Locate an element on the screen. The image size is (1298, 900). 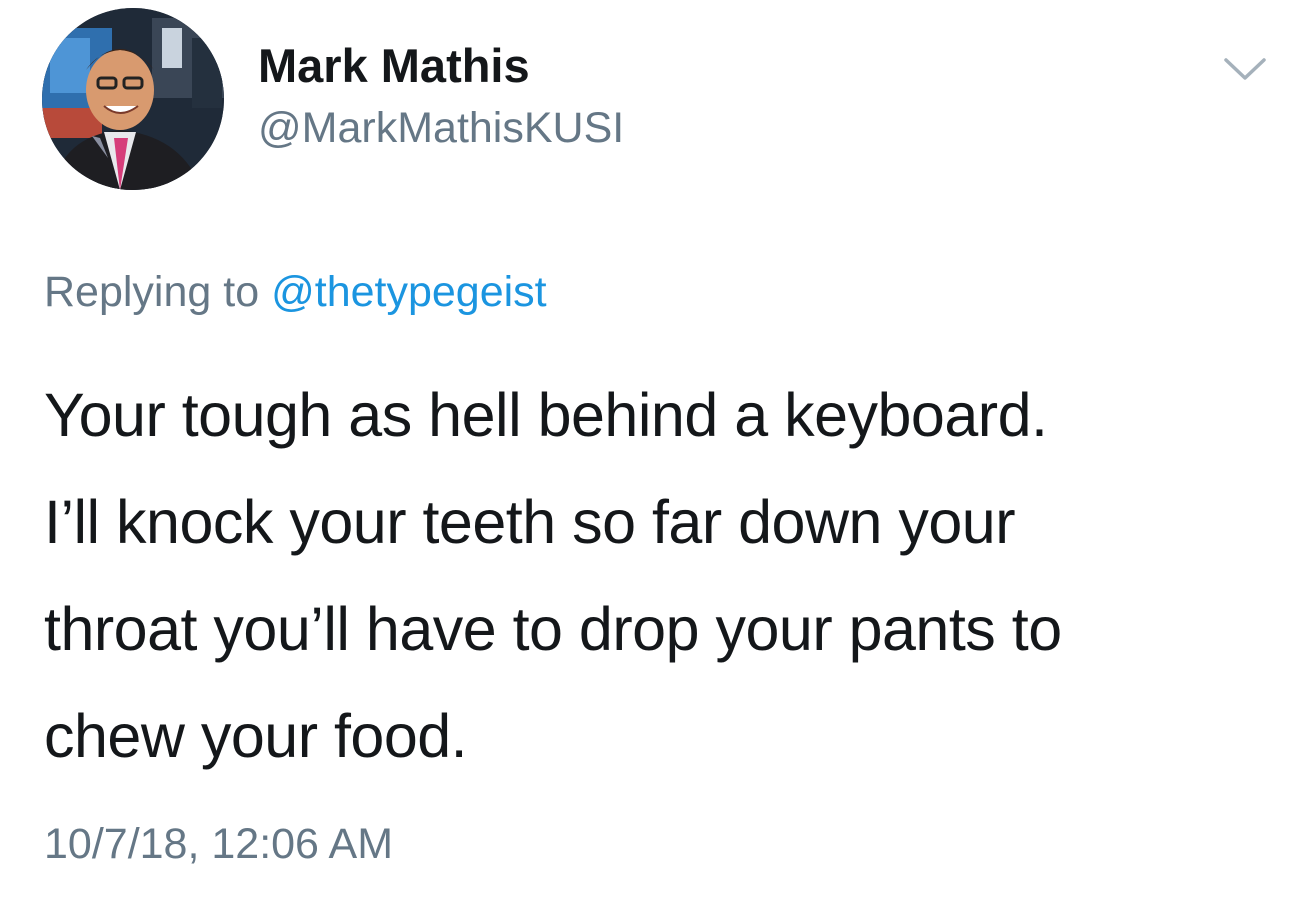
tweet-menu-button is located at coordinates (1245, 69).